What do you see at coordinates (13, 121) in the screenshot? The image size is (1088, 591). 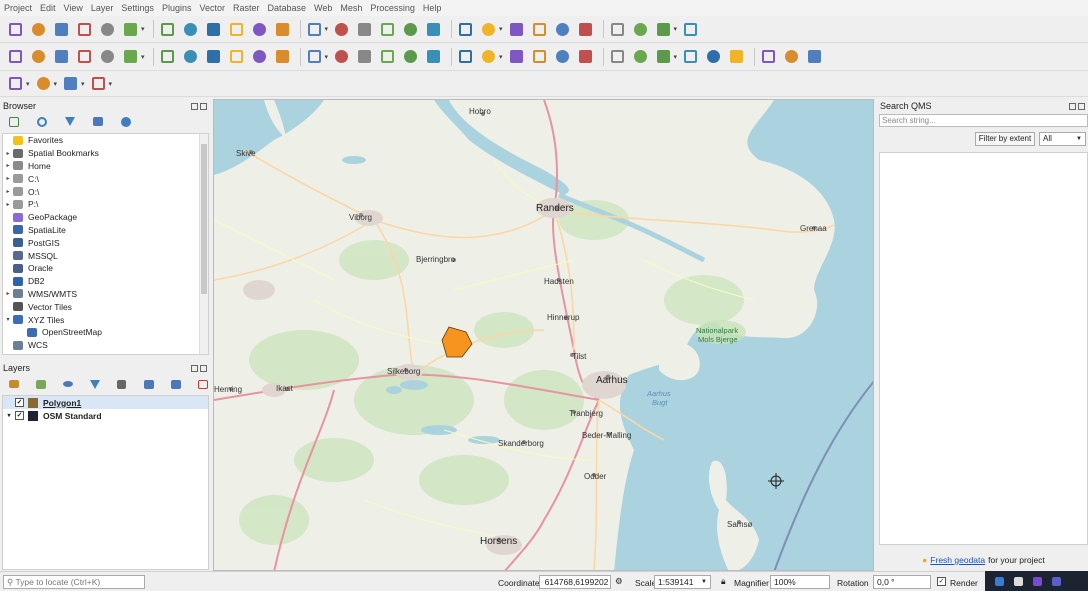 I see `add-selected-layers-icon` at bounding box center [13, 121].